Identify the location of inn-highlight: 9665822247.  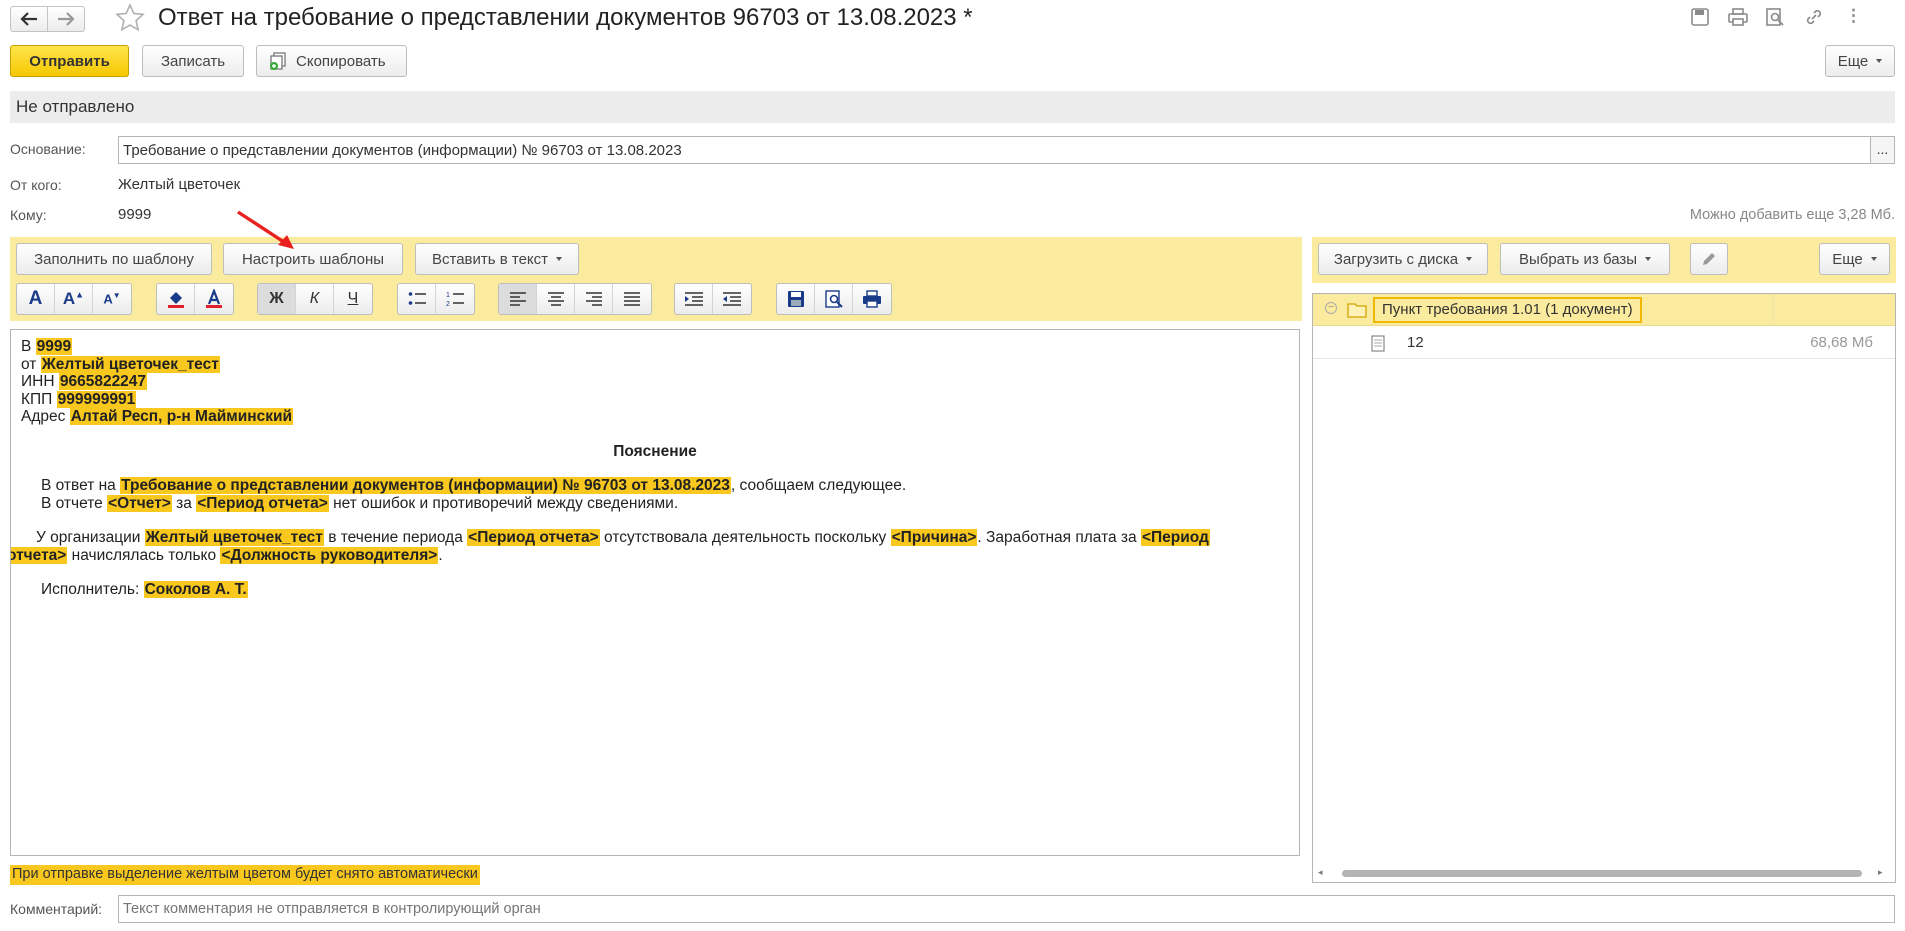
(103, 381).